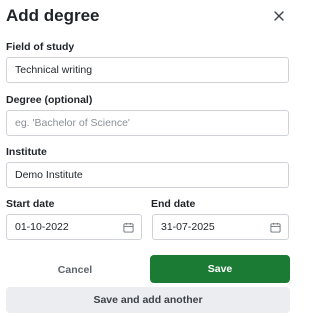 The width and height of the screenshot is (320, 317). What do you see at coordinates (188, 227) in the screenshot?
I see `end-date-value: 31-07-2025` at bounding box center [188, 227].